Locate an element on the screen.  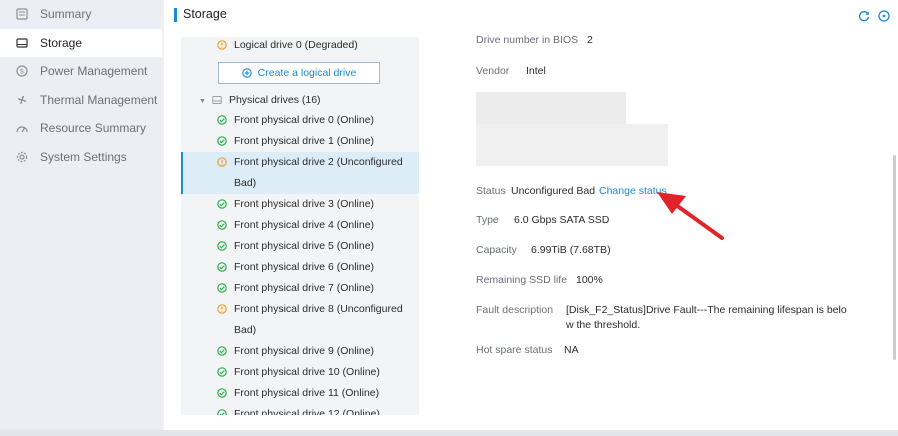
hot-spare-value: NA is located at coordinates (571, 350).